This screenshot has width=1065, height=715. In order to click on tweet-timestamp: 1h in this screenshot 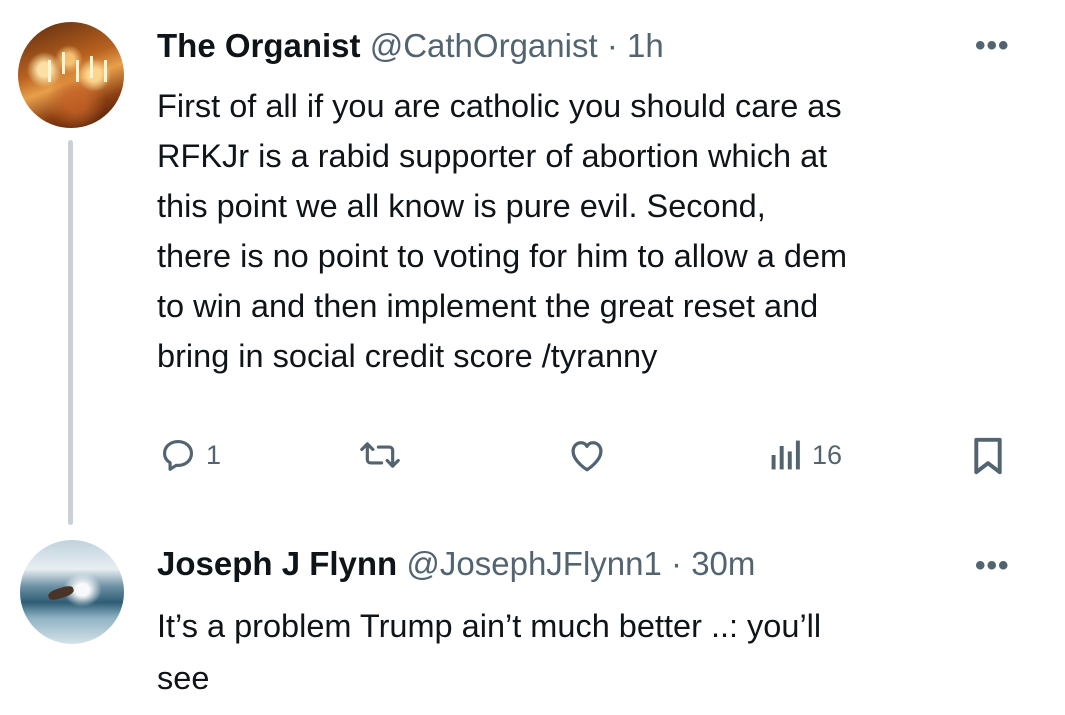, I will do `click(645, 45)`.